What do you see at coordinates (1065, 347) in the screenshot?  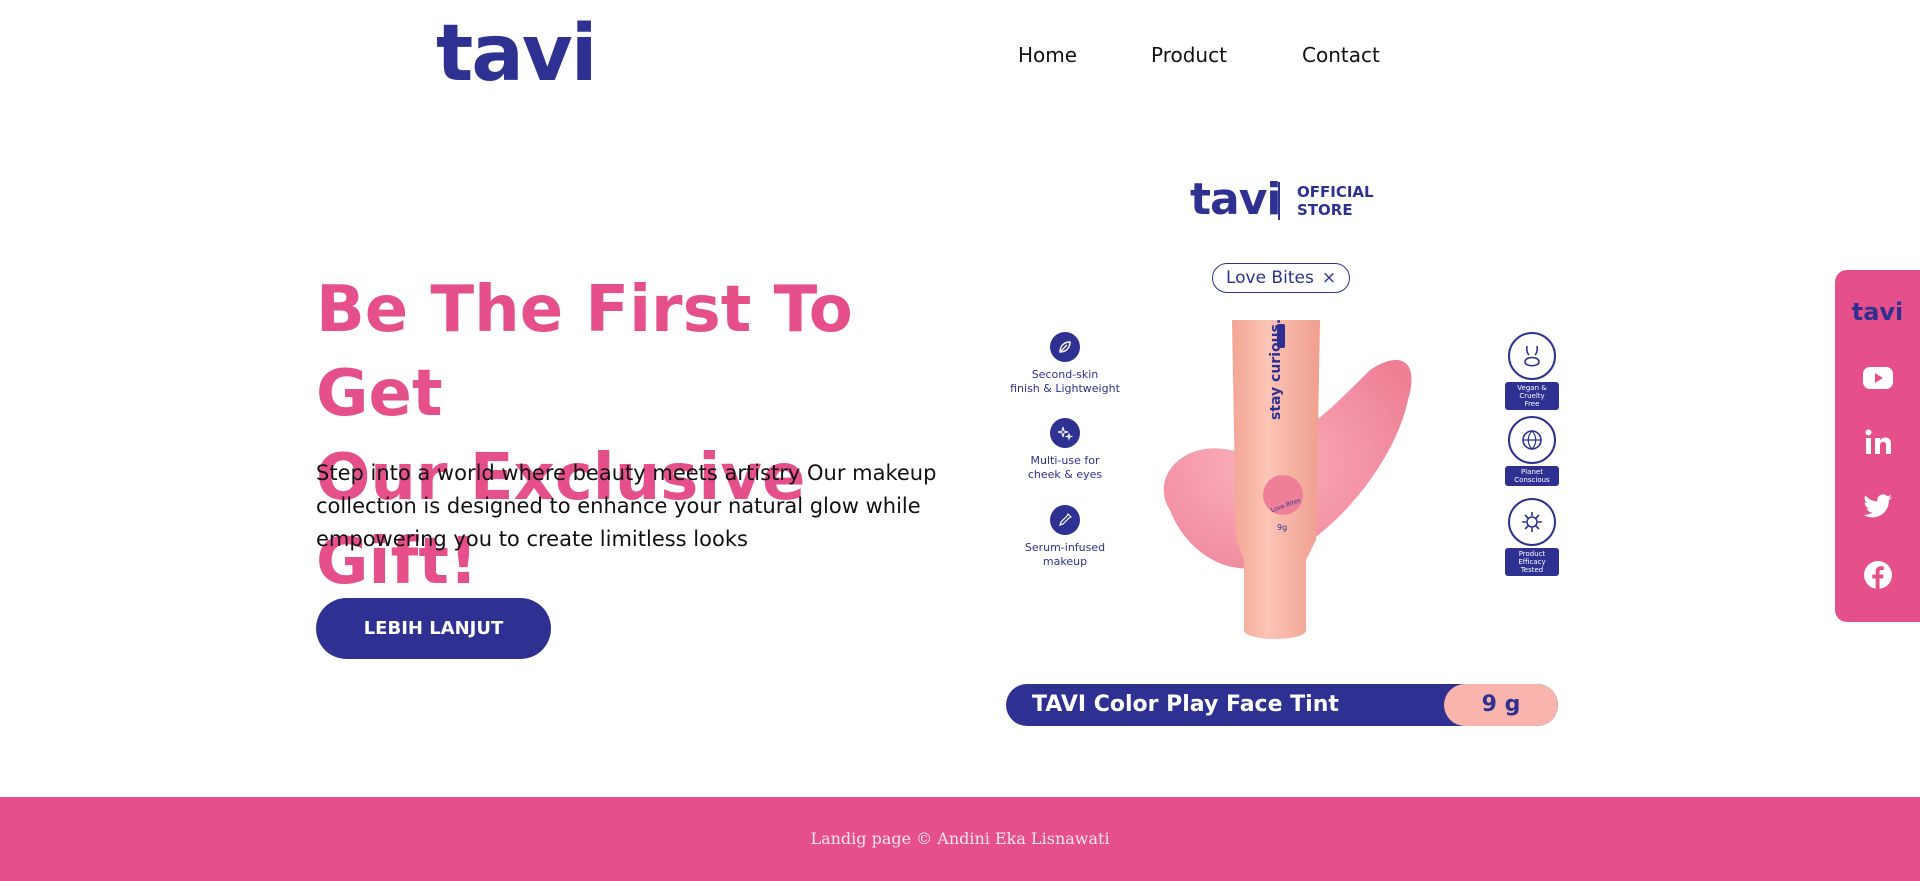 I see `leaf-icon` at bounding box center [1065, 347].